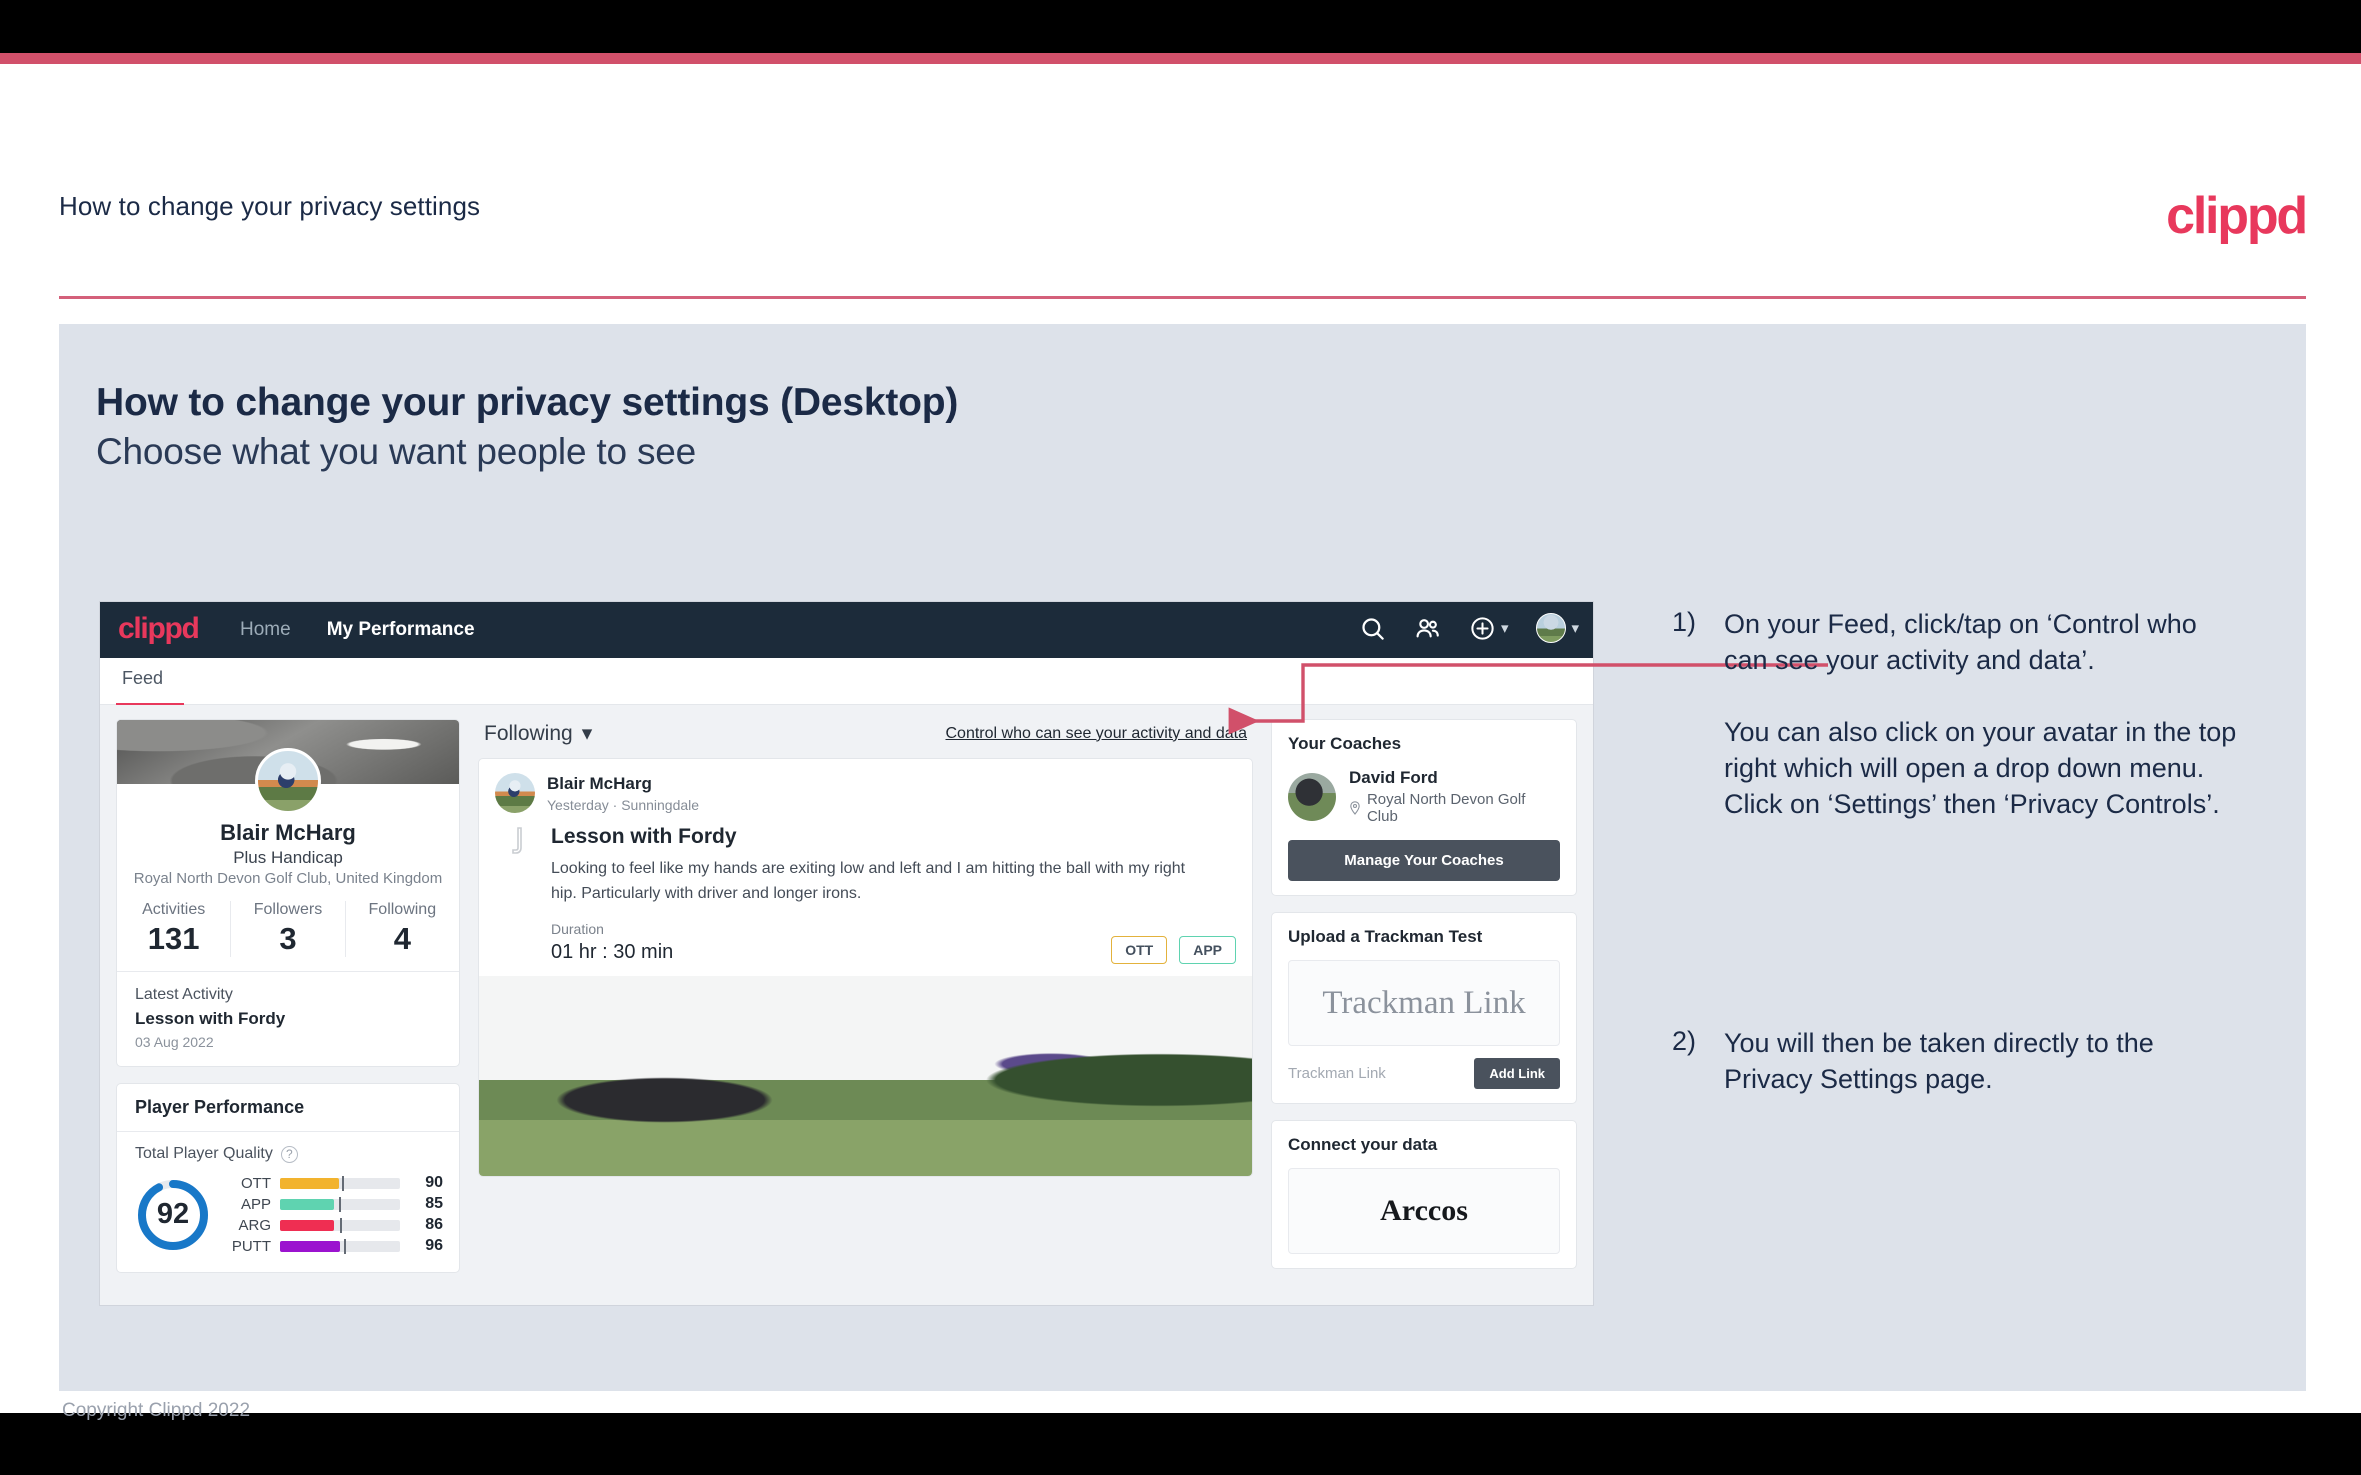  What do you see at coordinates (1551, 628) in the screenshot?
I see `avatar` at bounding box center [1551, 628].